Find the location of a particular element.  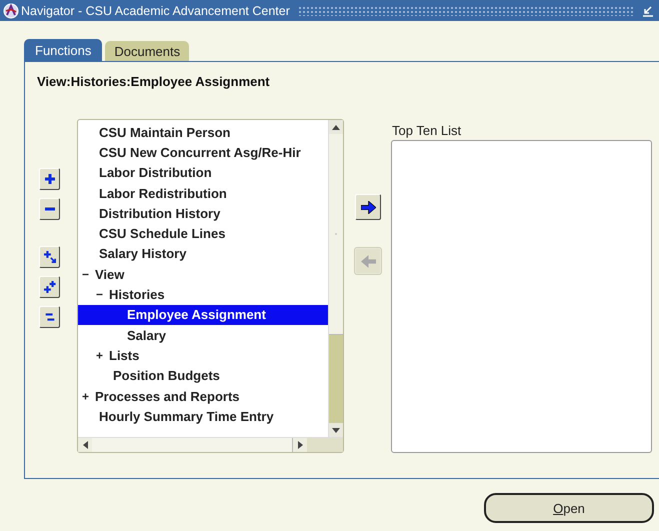

tree-item: Employee Assignment is located at coordinates (203, 314).